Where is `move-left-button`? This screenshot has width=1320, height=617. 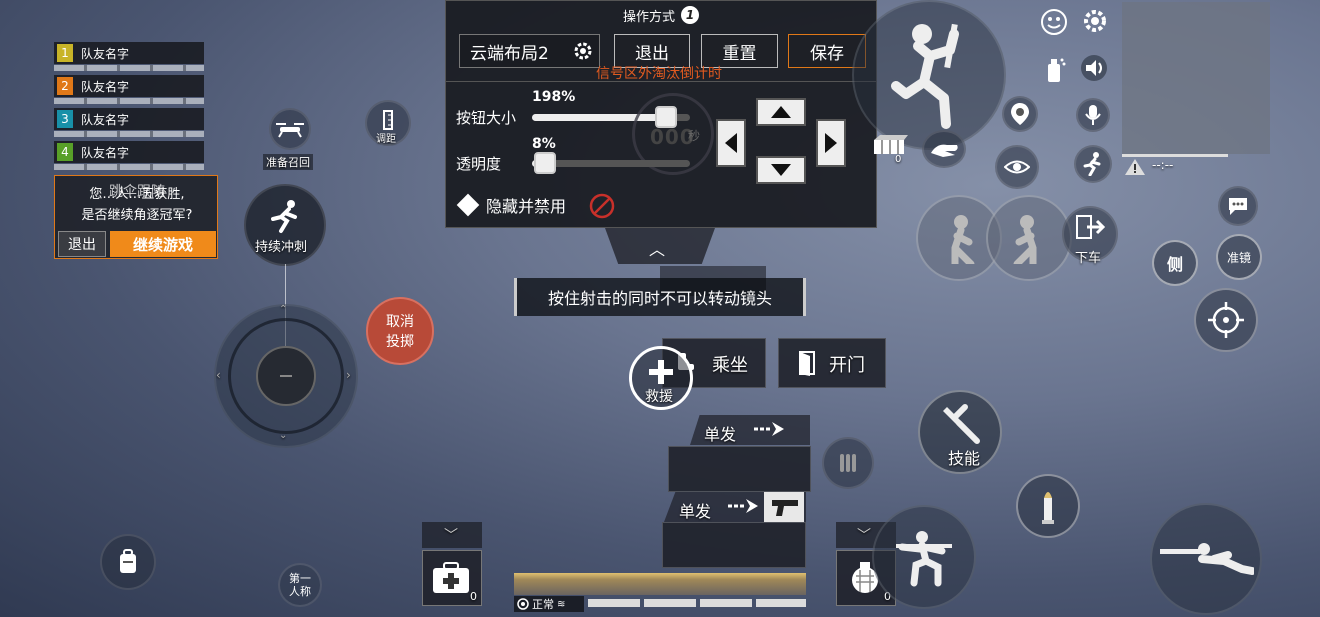 move-left-button is located at coordinates (731, 143).